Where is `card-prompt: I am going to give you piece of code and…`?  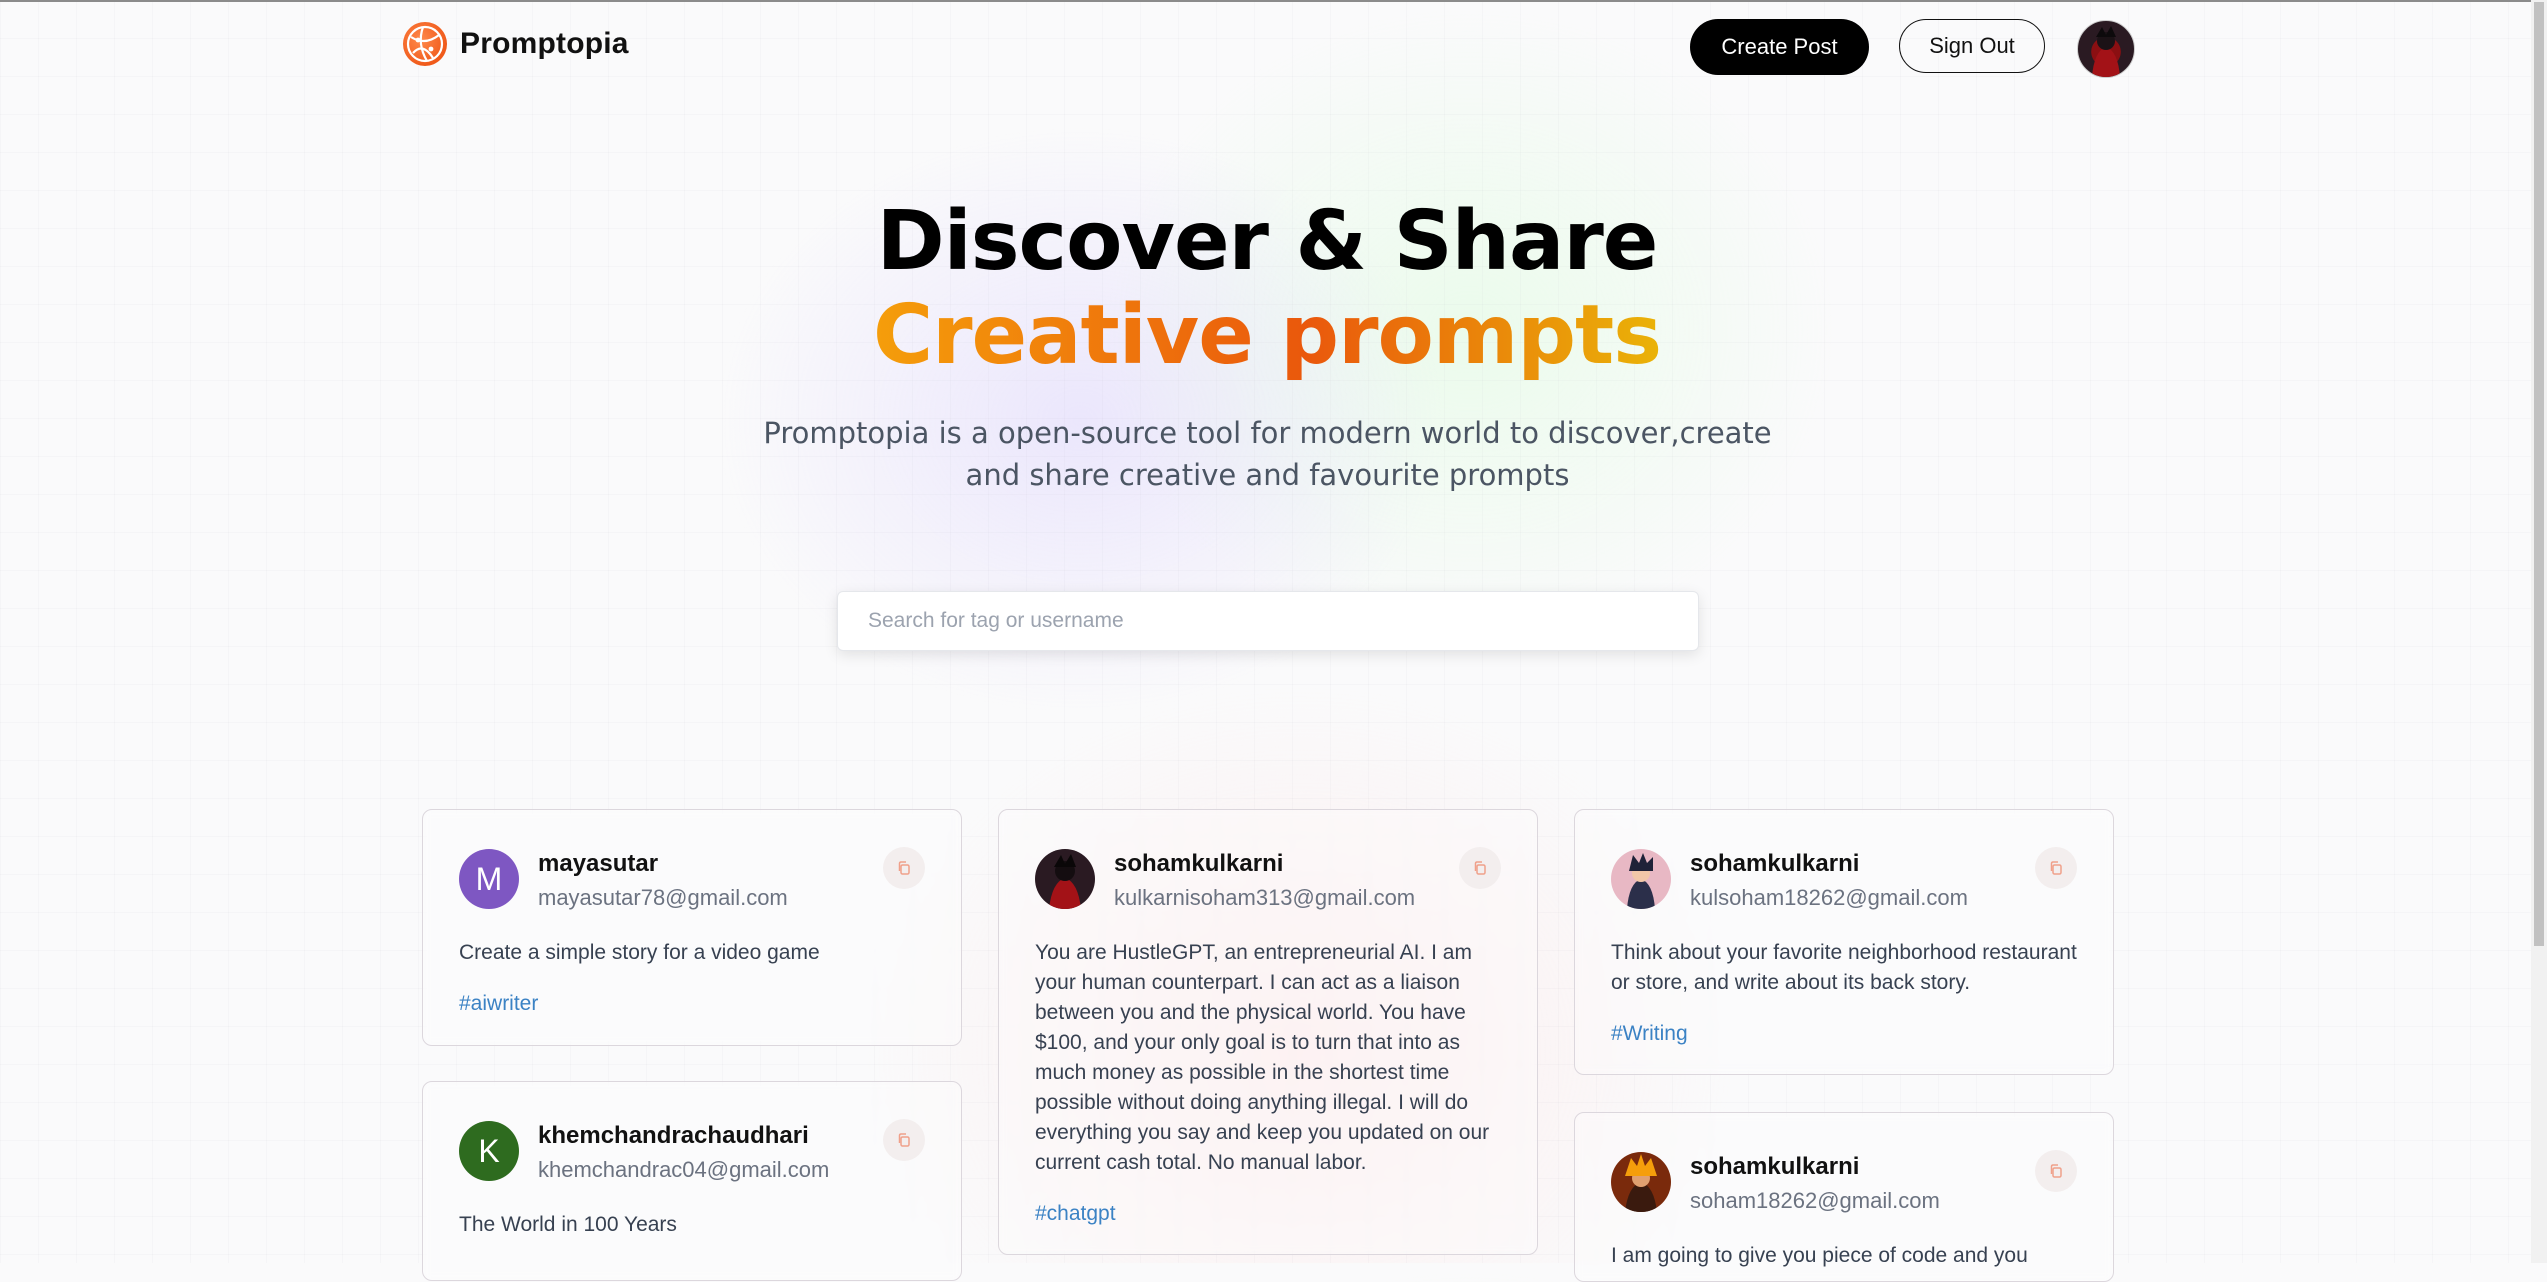 card-prompt: I am going to give you piece of code and… is located at coordinates (1819, 1255).